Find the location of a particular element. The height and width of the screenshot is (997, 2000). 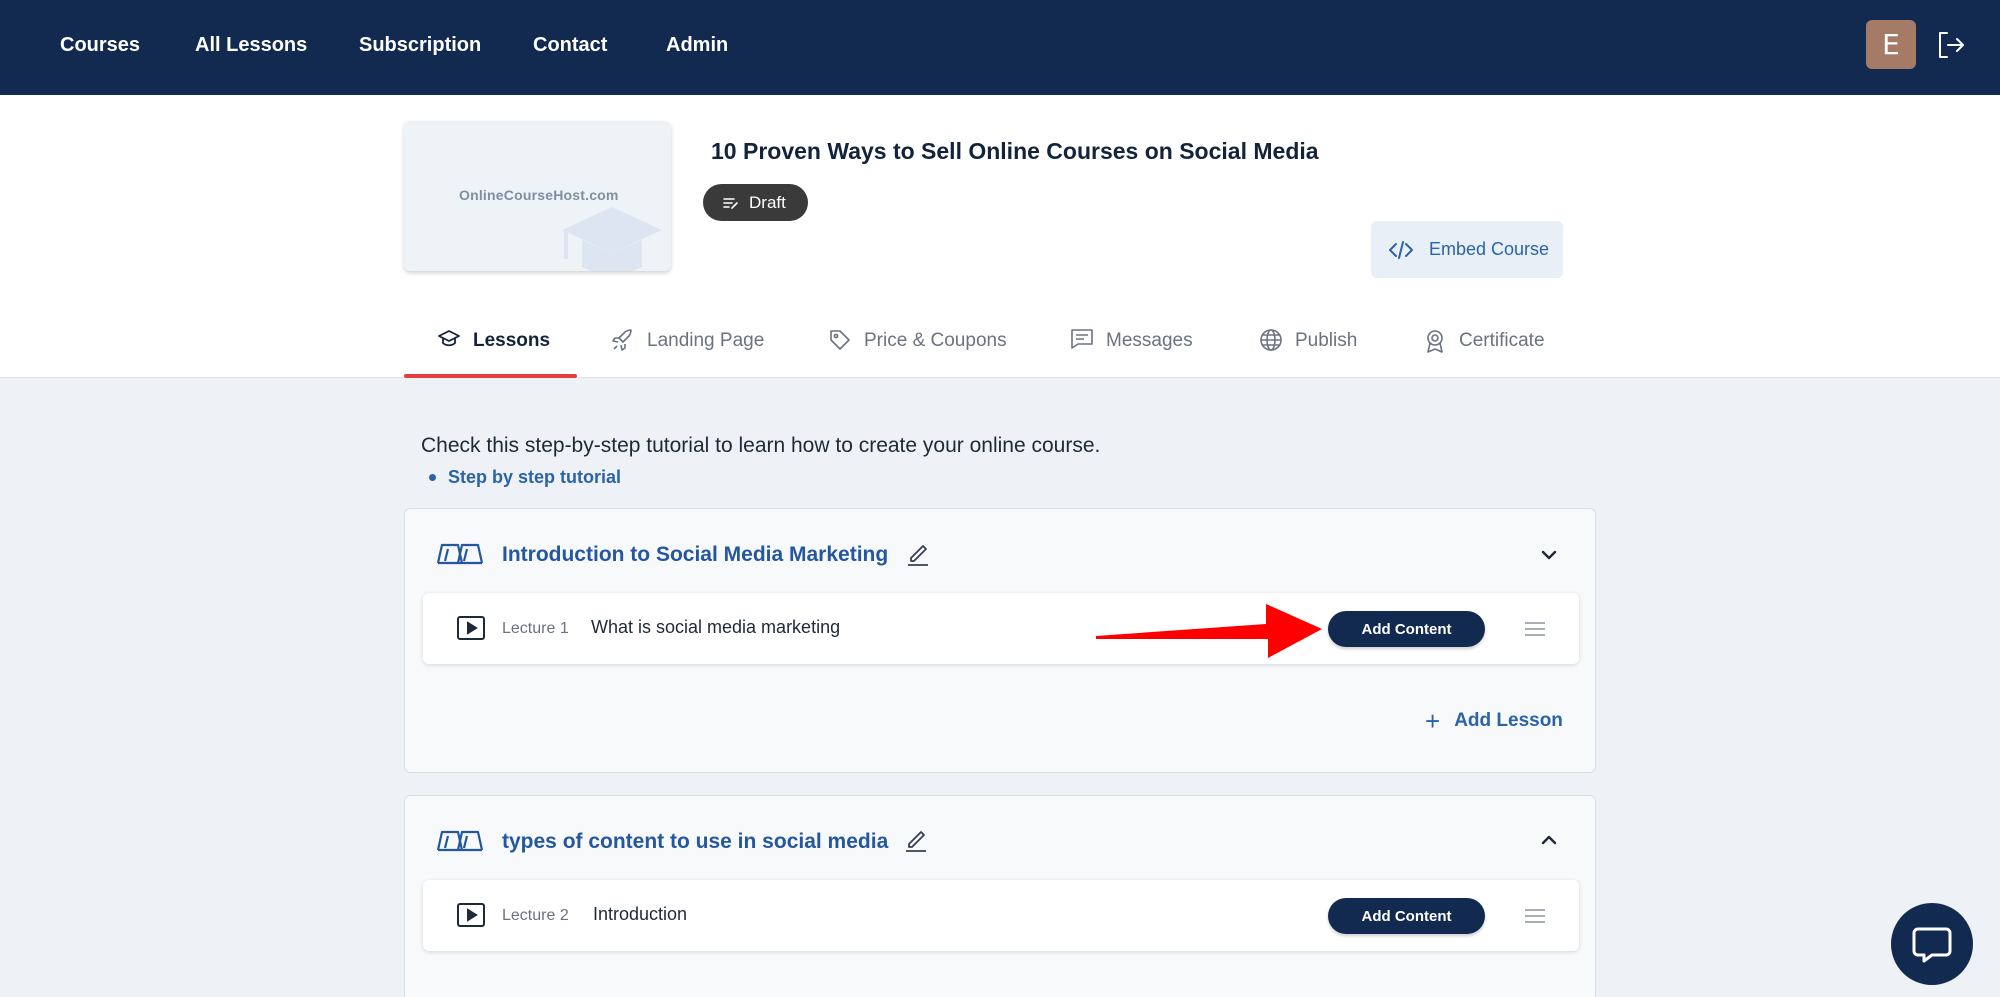

lecture-number: Lecture 2 is located at coordinates (535, 915).